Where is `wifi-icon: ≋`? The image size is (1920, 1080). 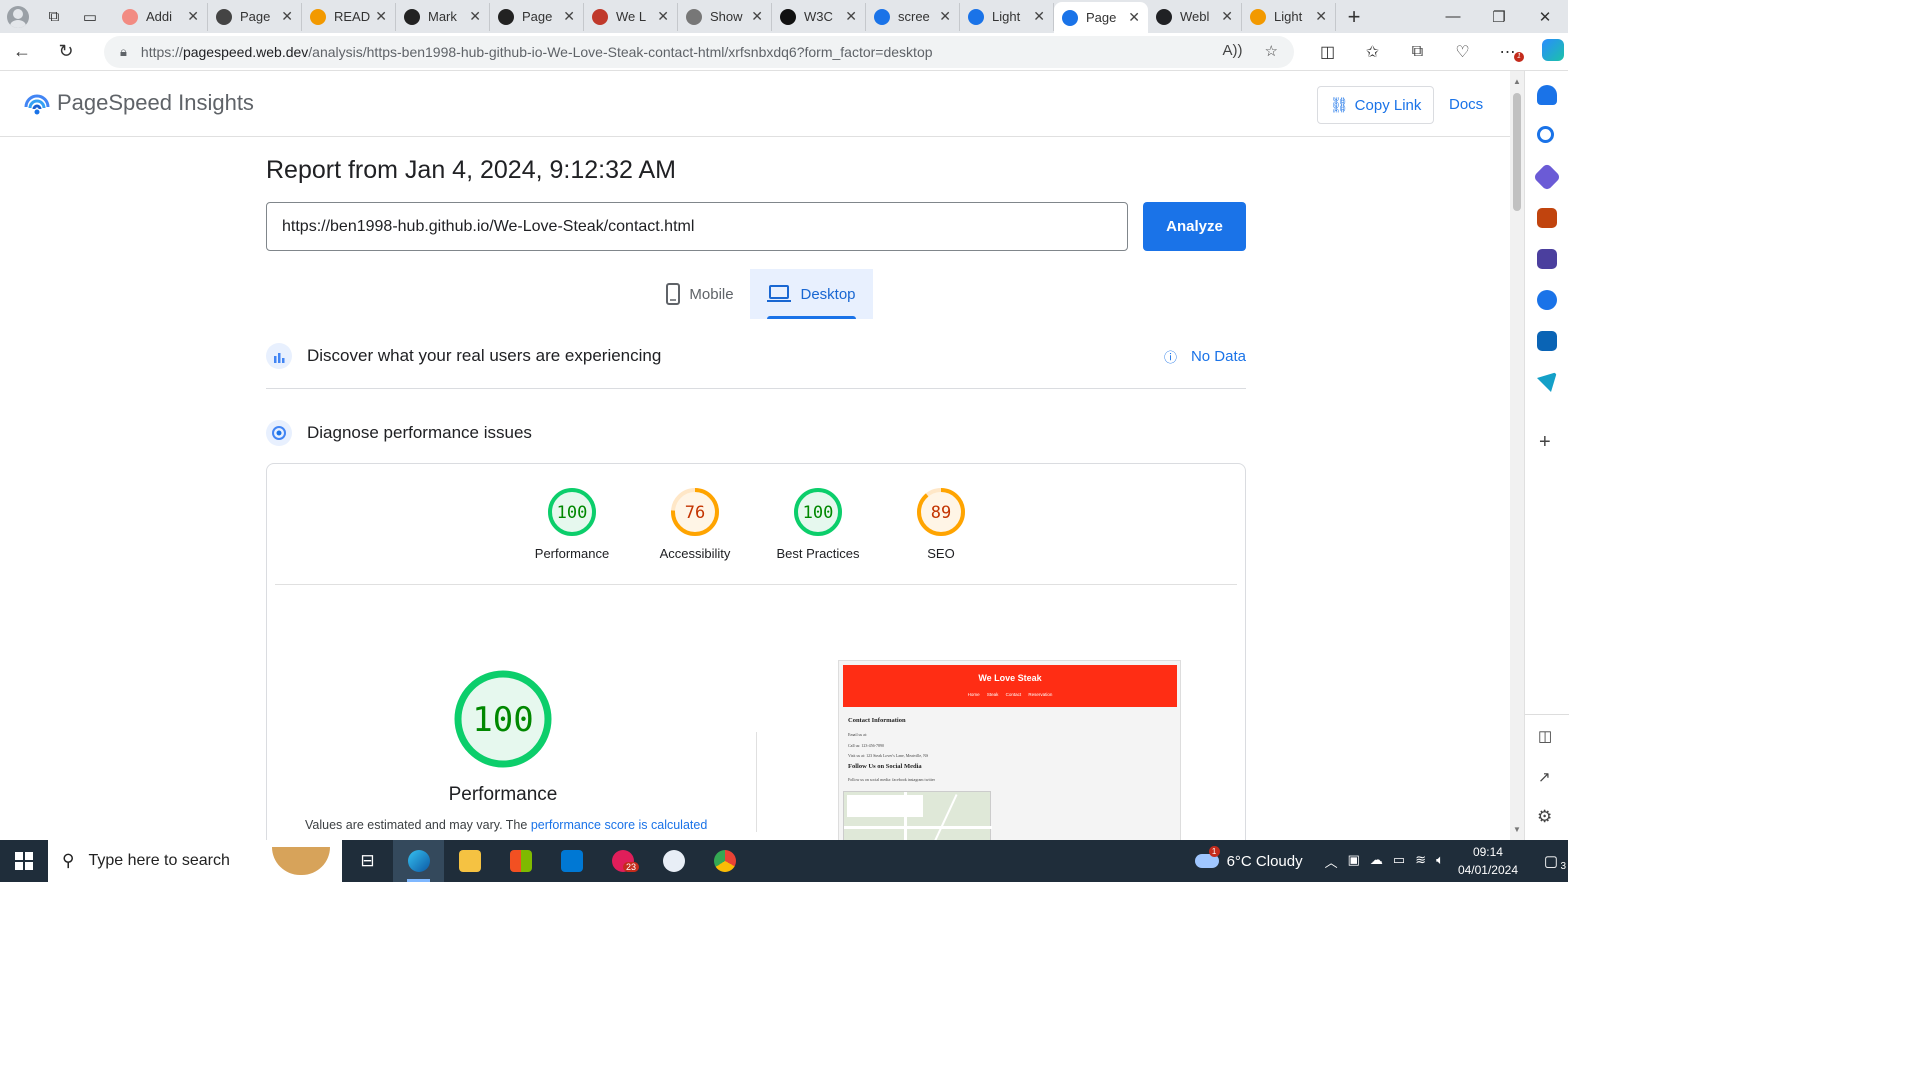 wifi-icon: ≋ is located at coordinates (1420, 861).